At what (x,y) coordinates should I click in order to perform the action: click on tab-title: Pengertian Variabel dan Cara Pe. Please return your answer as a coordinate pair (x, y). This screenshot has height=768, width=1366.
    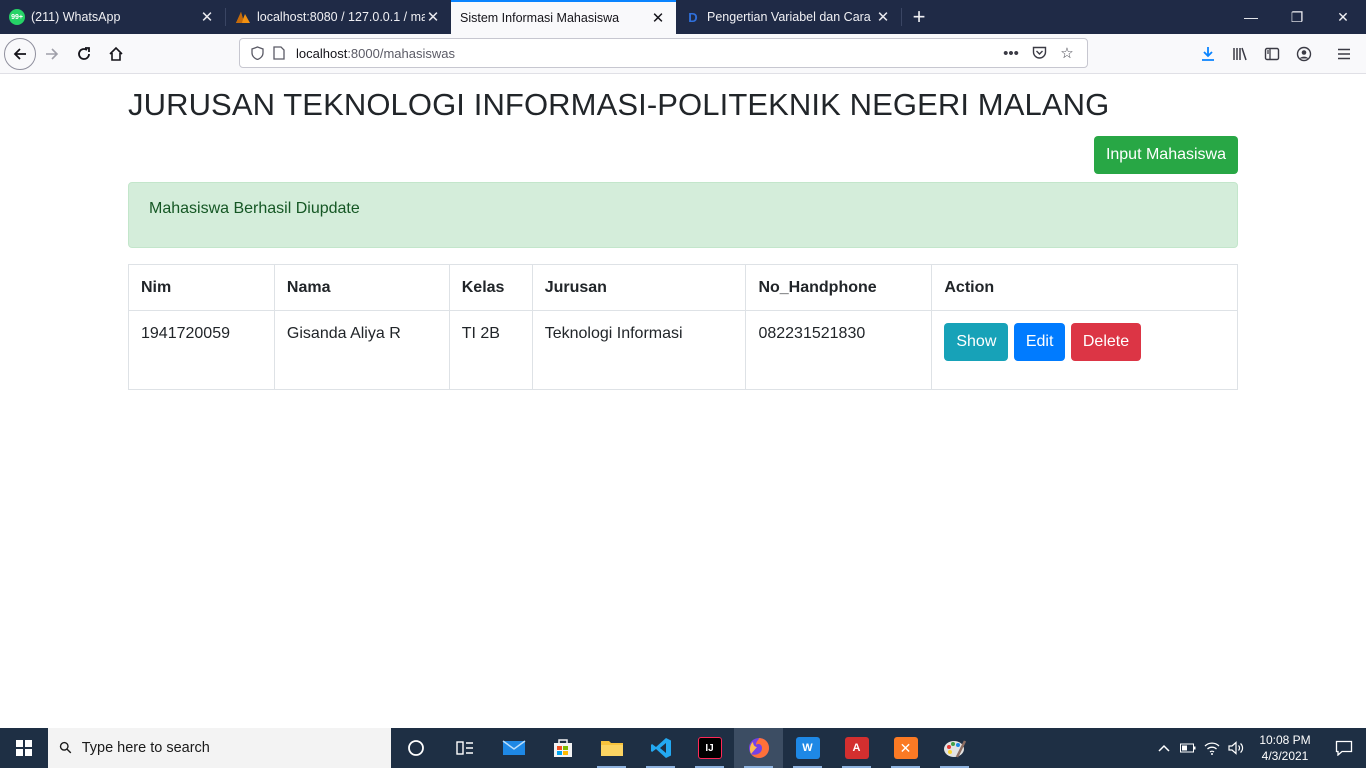
    Looking at the image, I should click on (791, 17).